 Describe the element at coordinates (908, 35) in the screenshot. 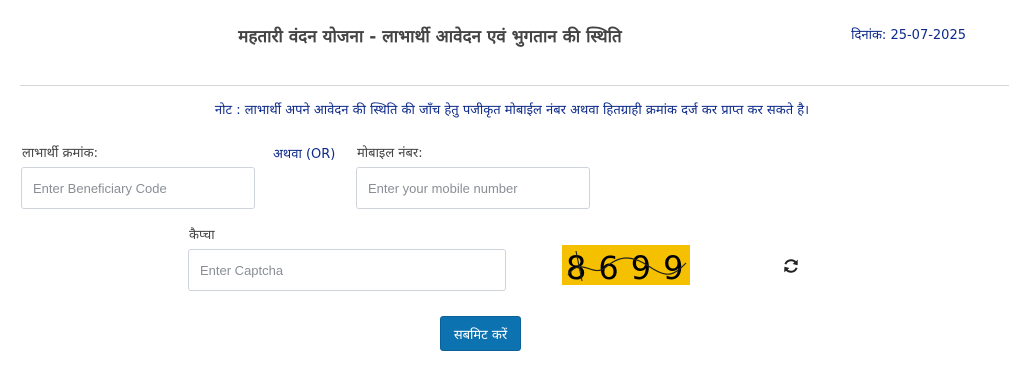

I see `current-date: दिनांक: 25-07-2025` at that location.